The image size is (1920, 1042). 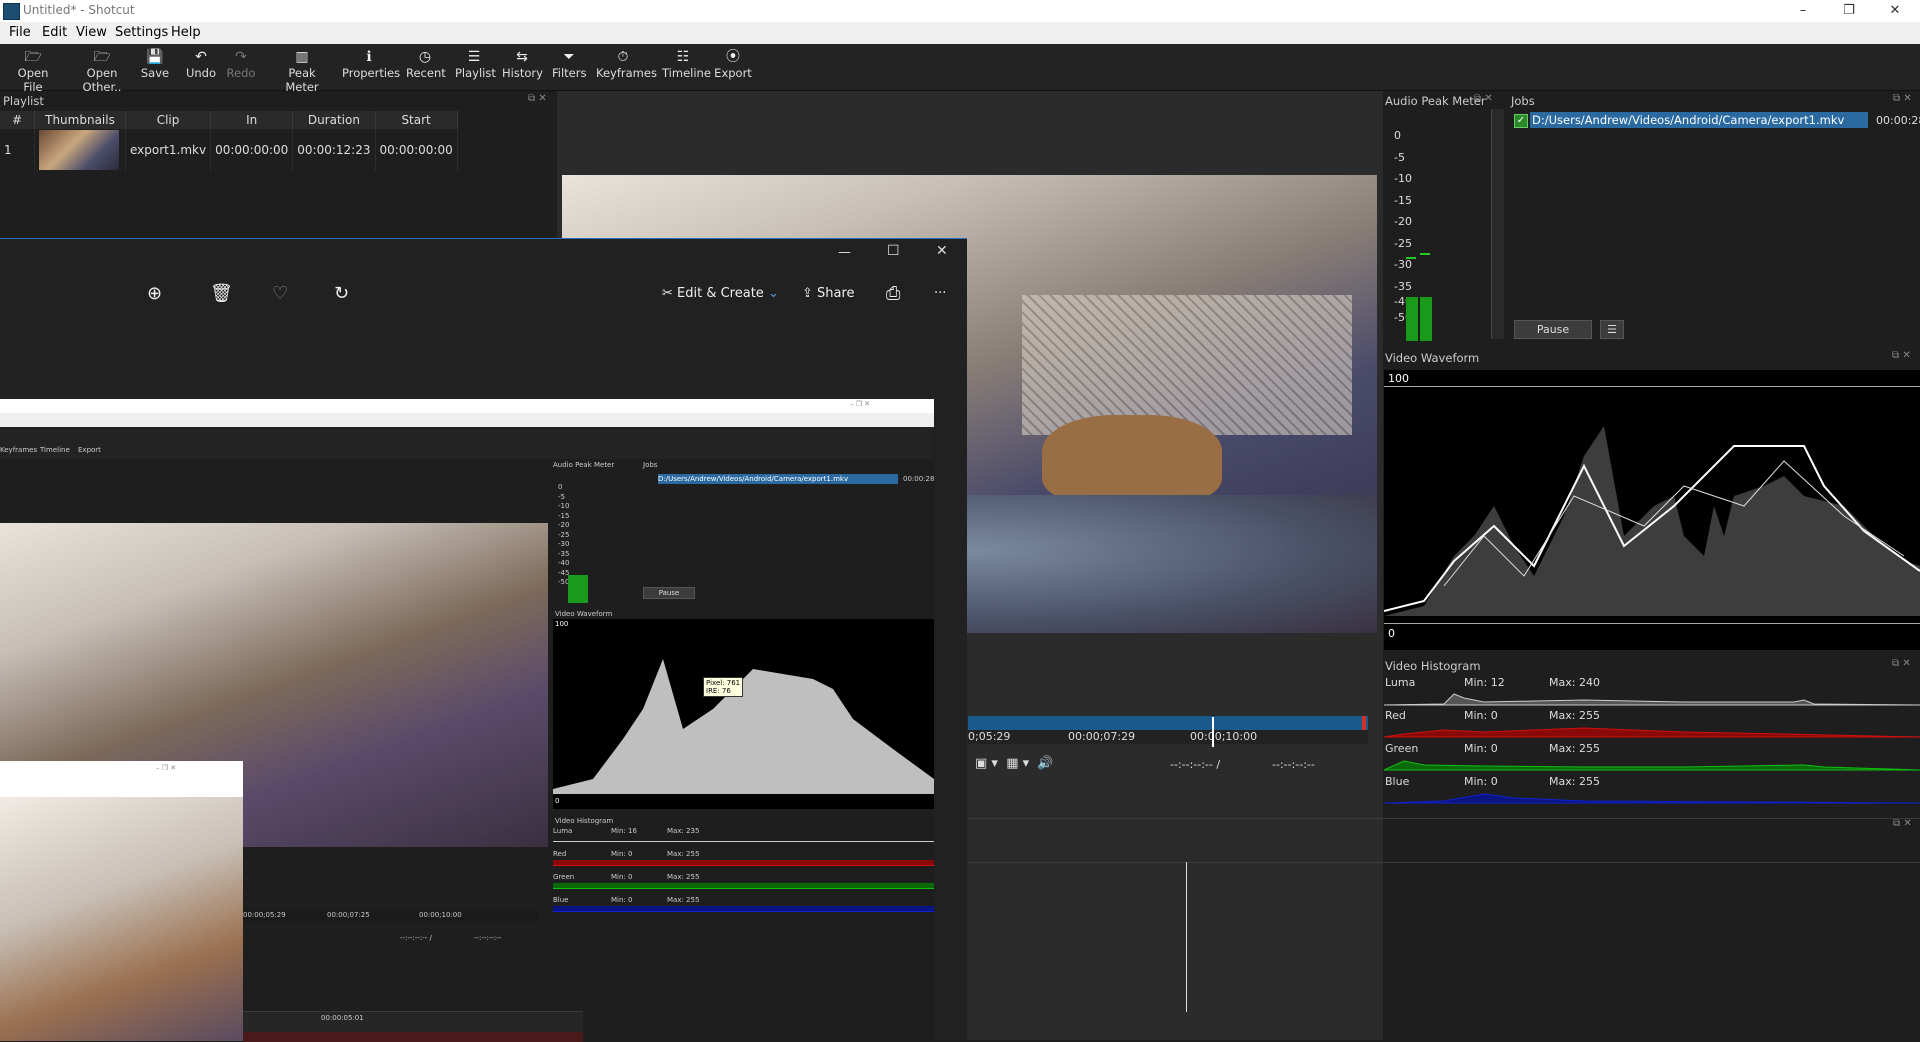 I want to click on photos-close-button: ✕, so click(x=942, y=251).